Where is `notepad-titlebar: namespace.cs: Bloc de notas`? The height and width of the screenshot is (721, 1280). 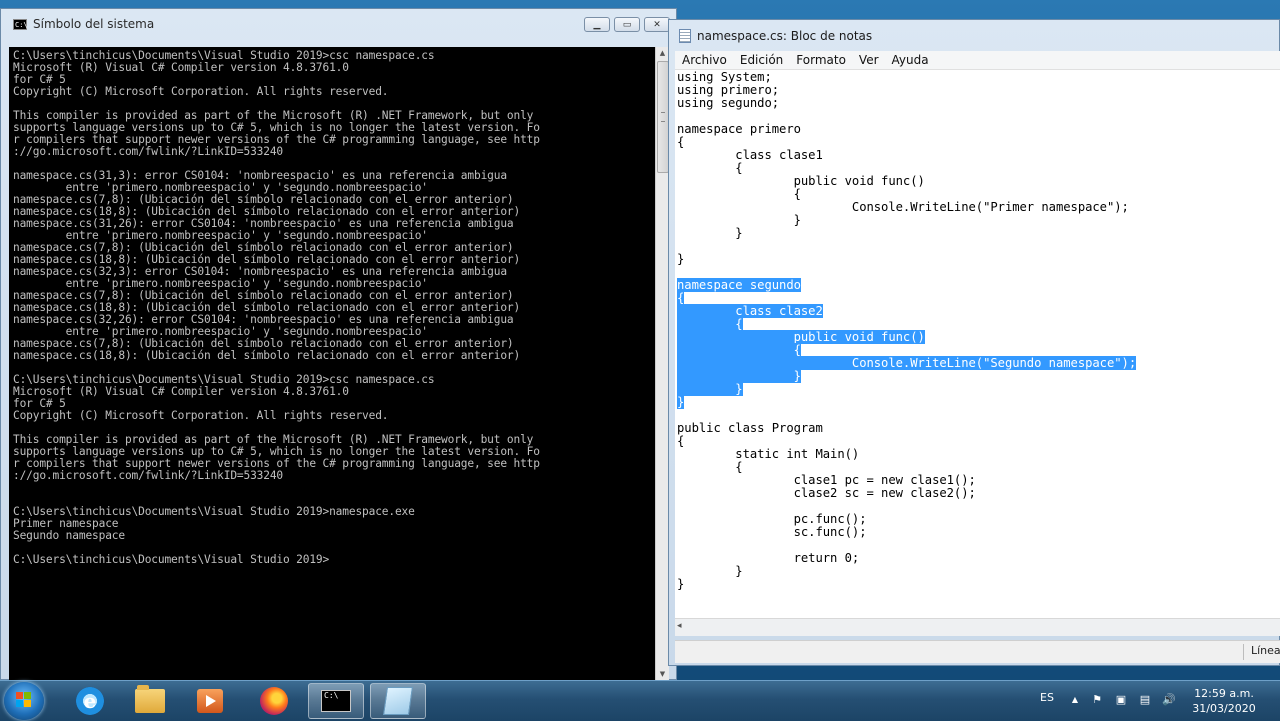
notepad-titlebar: namespace.cs: Bloc de notas is located at coordinates (974, 36).